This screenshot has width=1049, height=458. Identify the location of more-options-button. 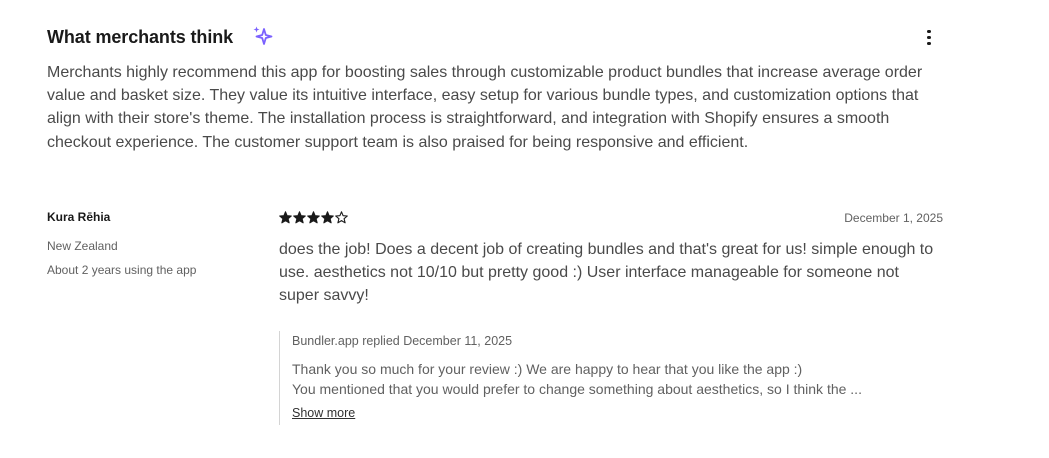
(929, 38).